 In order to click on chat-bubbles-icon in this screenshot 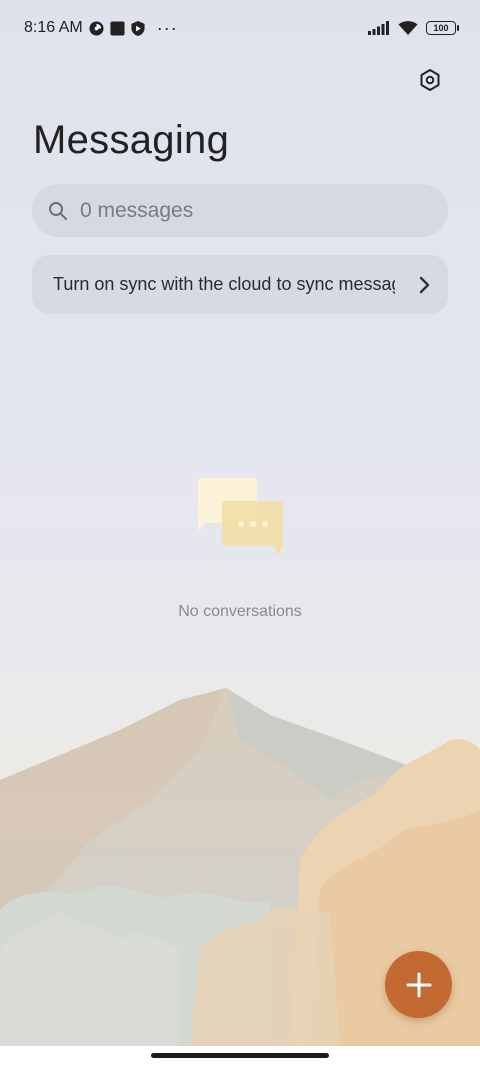, I will do `click(240, 517)`.